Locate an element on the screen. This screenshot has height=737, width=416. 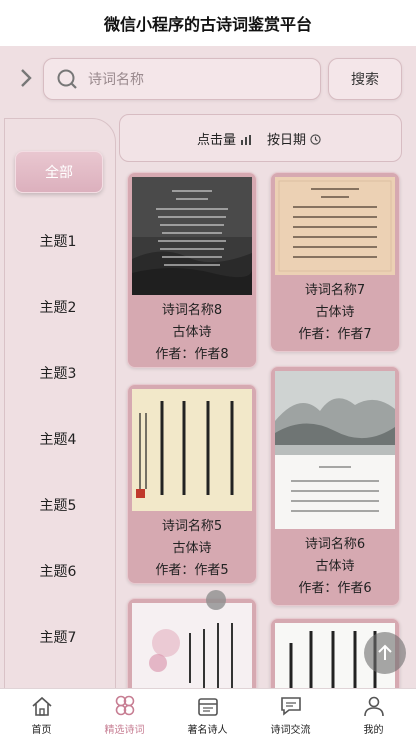
poem-author: 作者：作者8 is located at coordinates (192, 354).